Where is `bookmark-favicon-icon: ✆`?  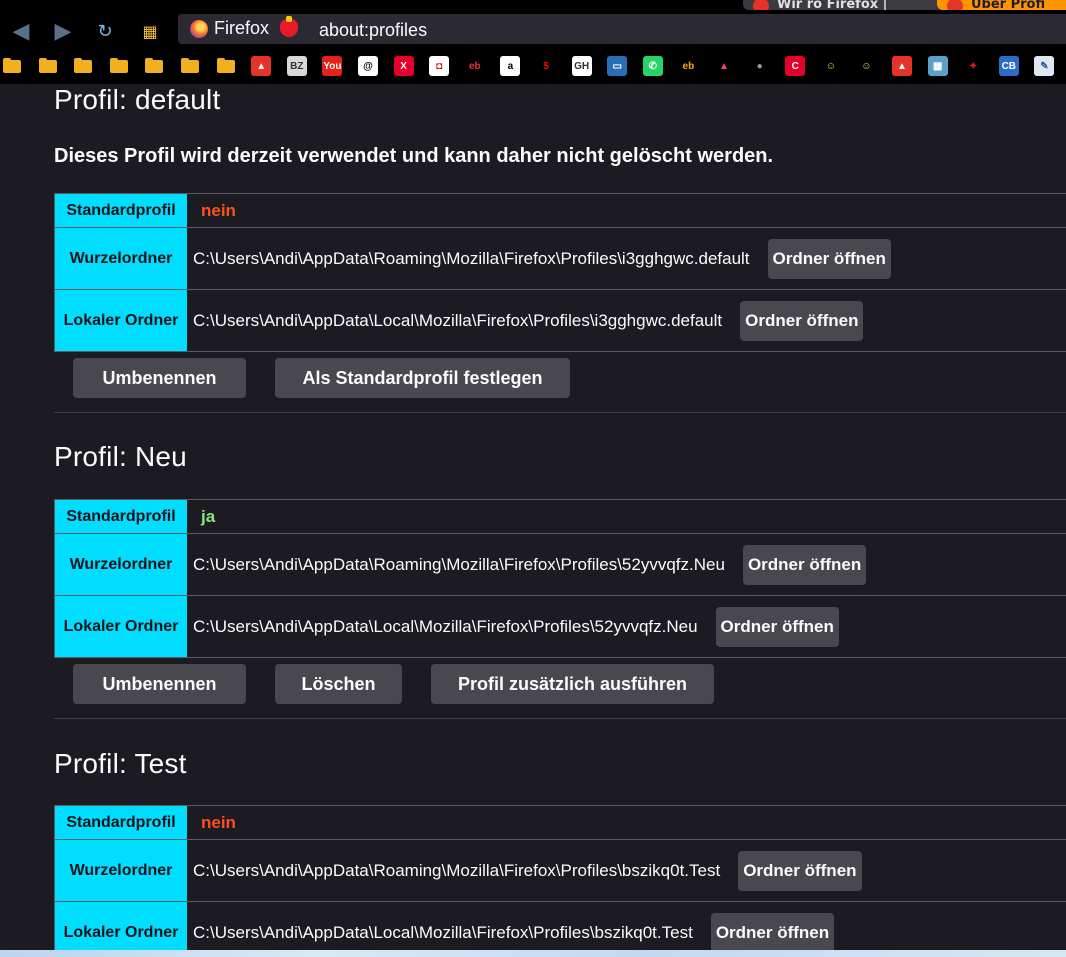
bookmark-favicon-icon: ✆ is located at coordinates (652, 66).